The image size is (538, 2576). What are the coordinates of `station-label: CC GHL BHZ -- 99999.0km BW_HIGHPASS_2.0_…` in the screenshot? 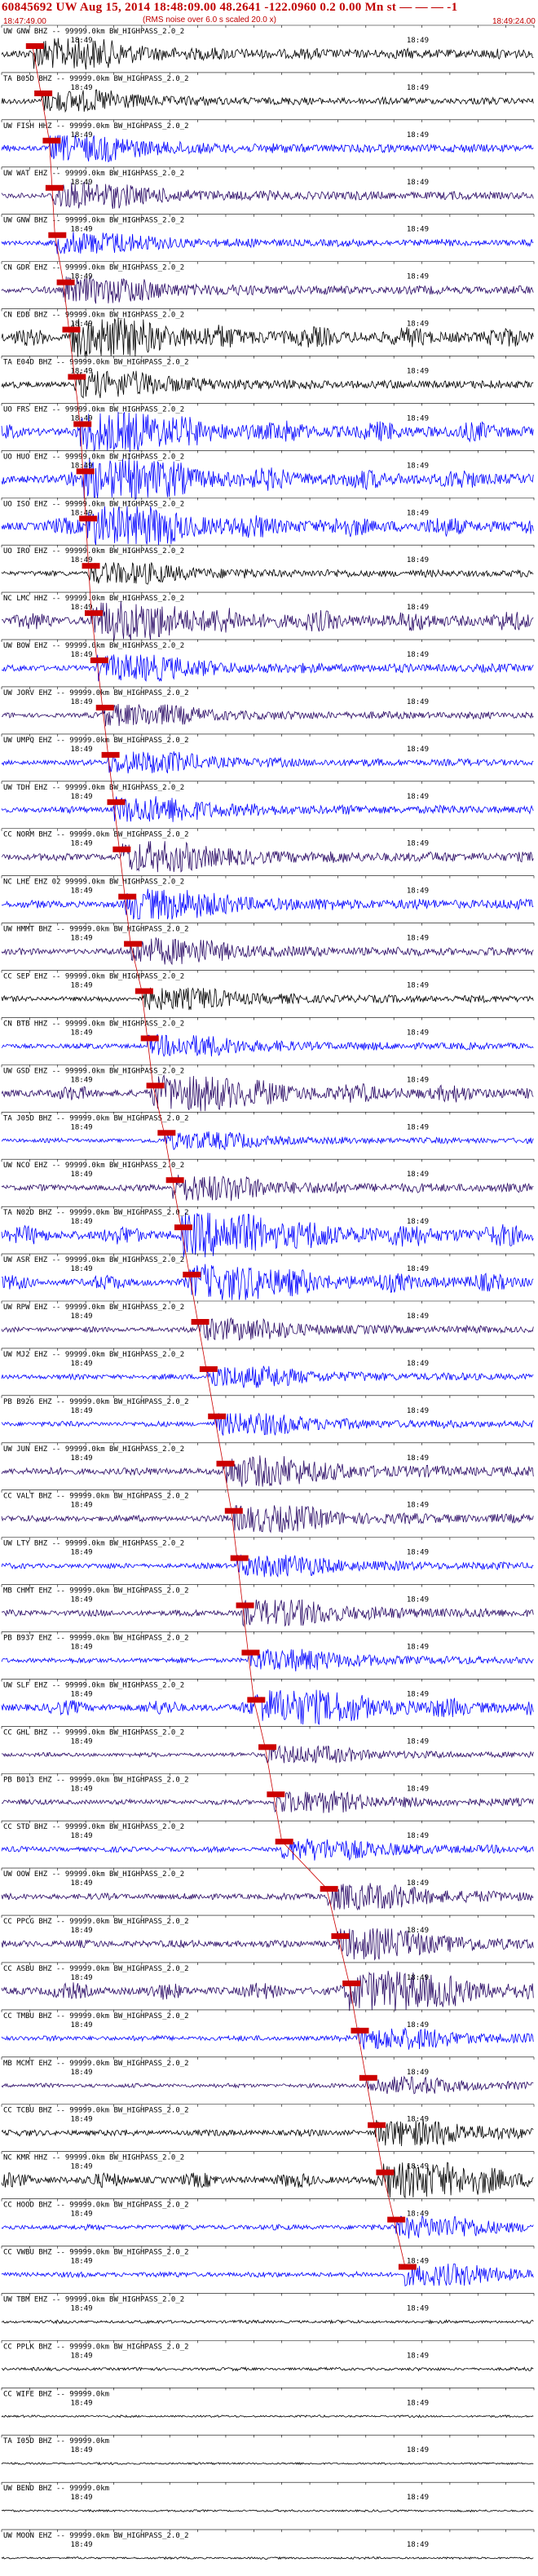 It's located at (93, 1732).